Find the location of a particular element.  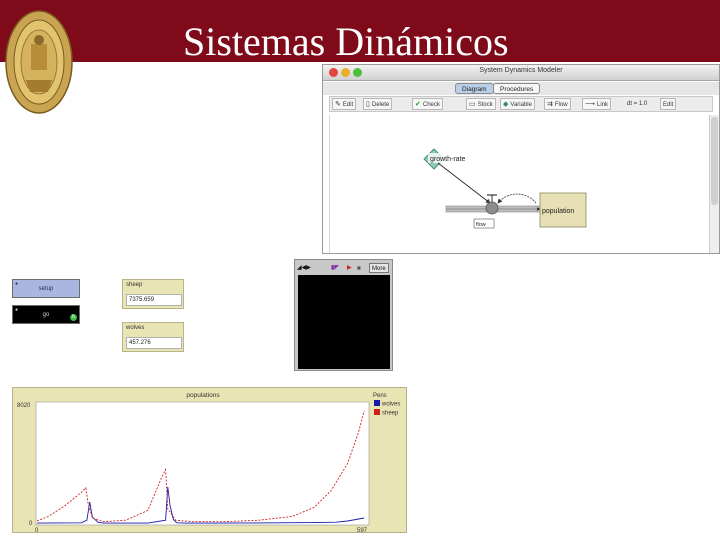

pencil-icon: ✎ is located at coordinates (338, 104).